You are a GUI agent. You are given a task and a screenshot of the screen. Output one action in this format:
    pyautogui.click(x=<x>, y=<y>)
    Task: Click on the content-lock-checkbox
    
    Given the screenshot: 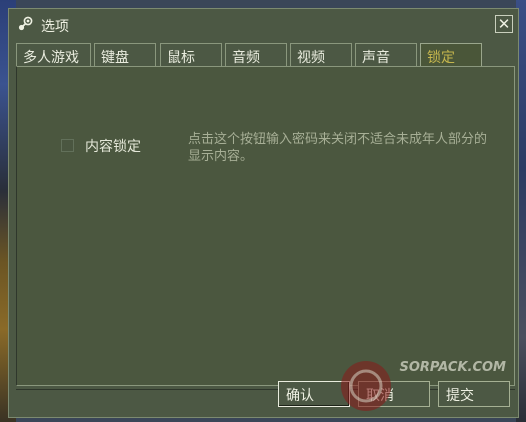 What is the action you would take?
    pyautogui.click(x=67, y=145)
    